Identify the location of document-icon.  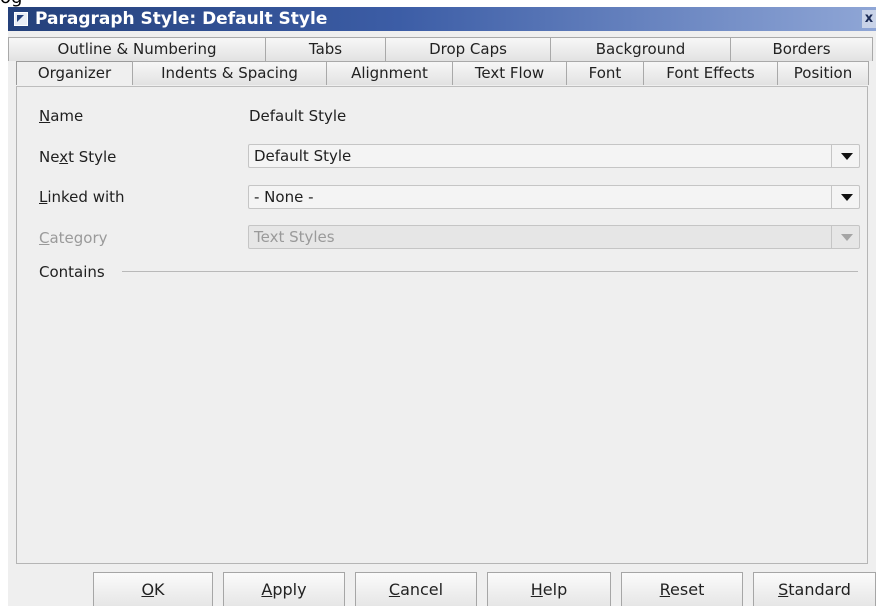
(21, 19).